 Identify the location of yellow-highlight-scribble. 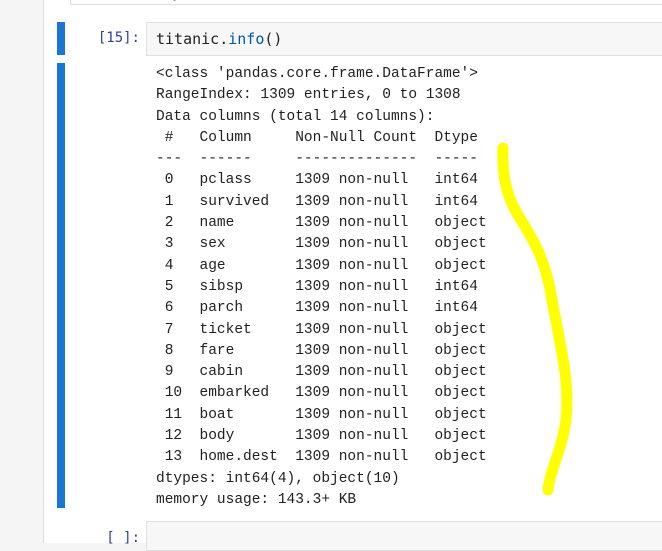
(535, 319).